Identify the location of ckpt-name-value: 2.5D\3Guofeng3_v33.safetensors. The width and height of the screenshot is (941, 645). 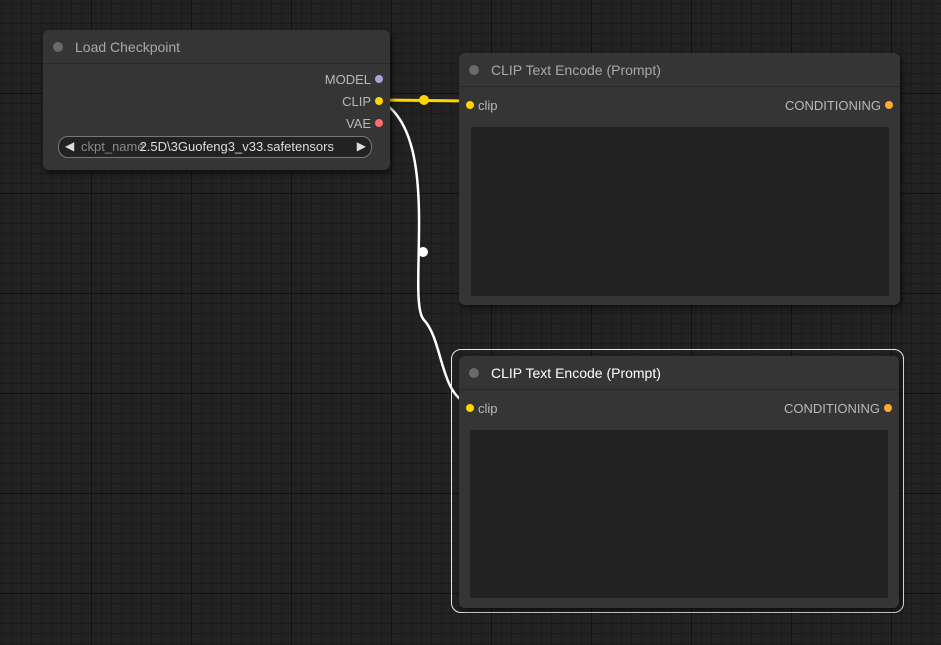
(236, 146).